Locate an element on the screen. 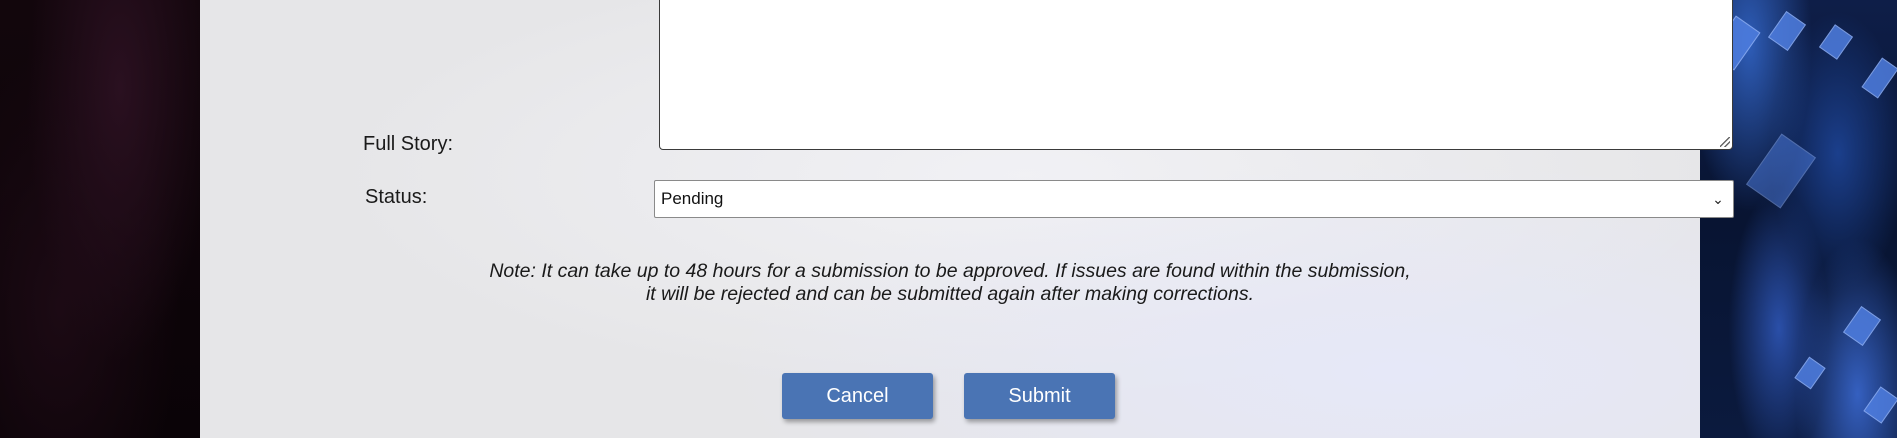  full-story-label: Full Story: is located at coordinates (408, 144).